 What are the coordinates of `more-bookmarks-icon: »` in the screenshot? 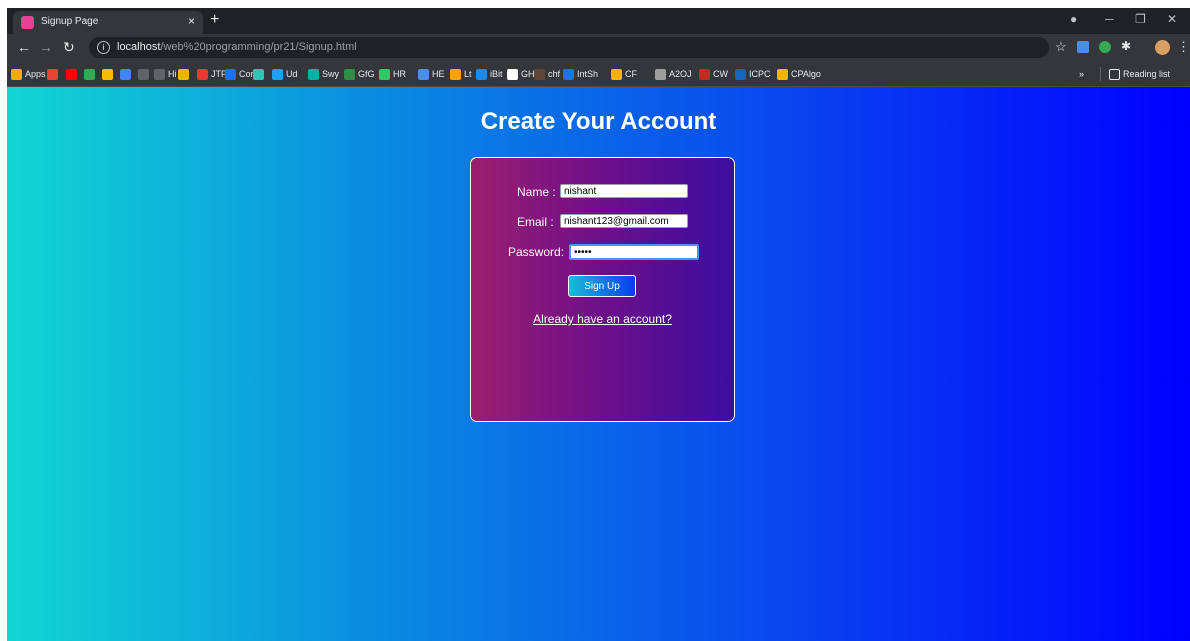 It's located at (1081, 74).